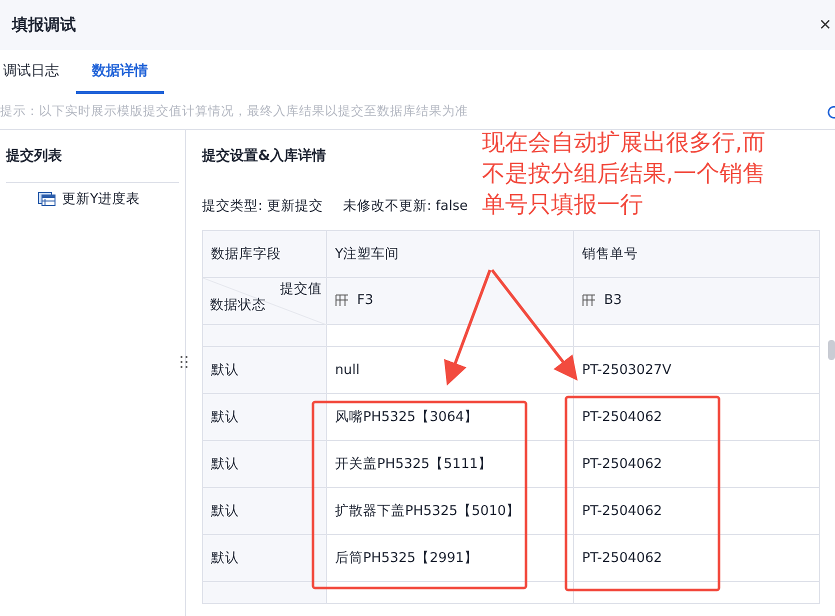 This screenshot has width=835, height=616. What do you see at coordinates (120, 72) in the screenshot?
I see `tab: 数据详情` at bounding box center [120, 72].